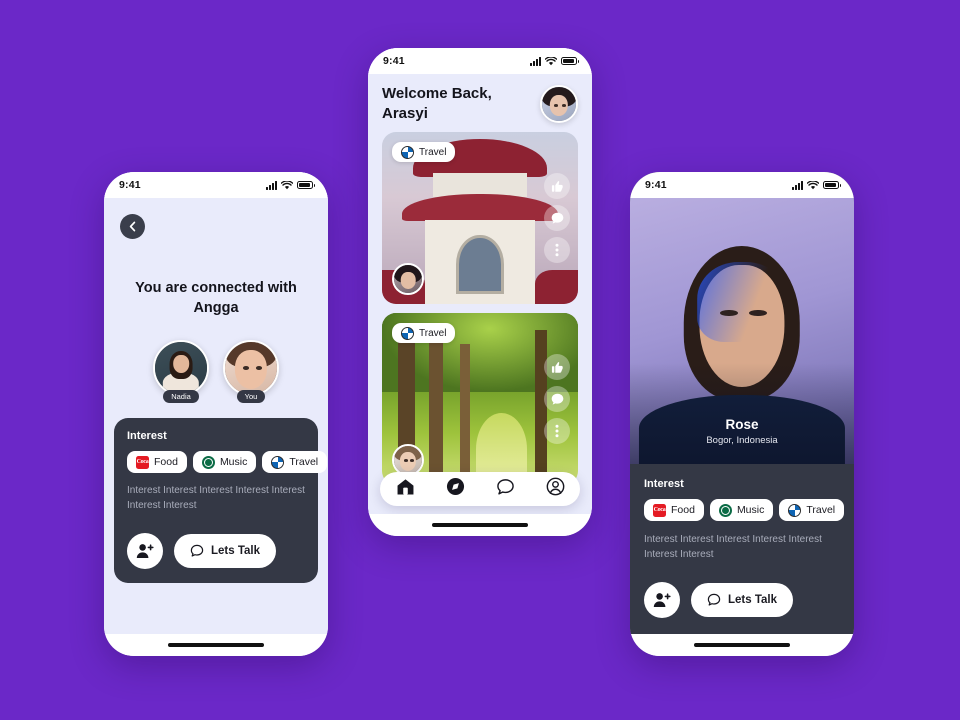 This screenshot has height=720, width=960. Describe the element at coordinates (742, 440) in the screenshot. I see `profile-location: Bogor, Indonesia` at that location.